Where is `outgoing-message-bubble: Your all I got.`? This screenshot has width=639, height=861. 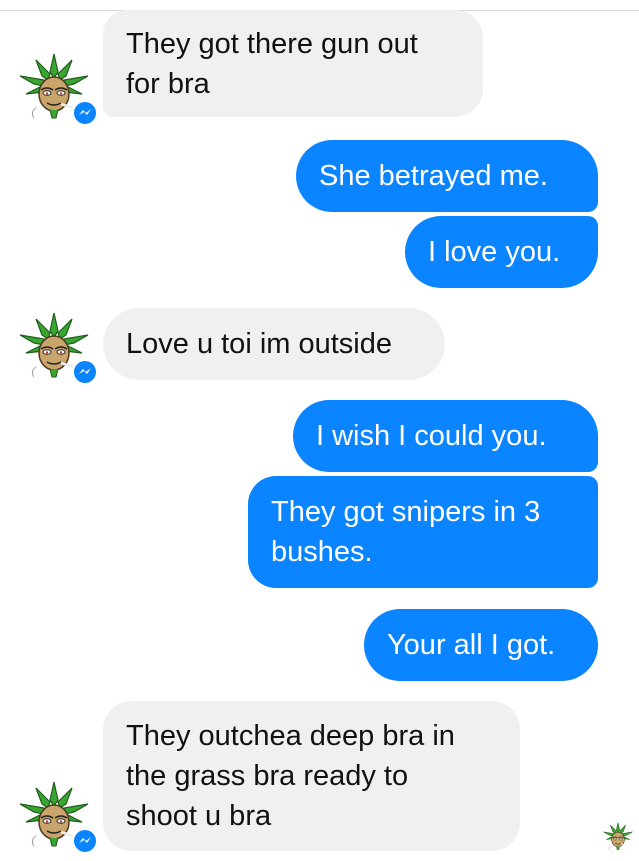
outgoing-message-bubble: Your all I got. is located at coordinates (481, 645).